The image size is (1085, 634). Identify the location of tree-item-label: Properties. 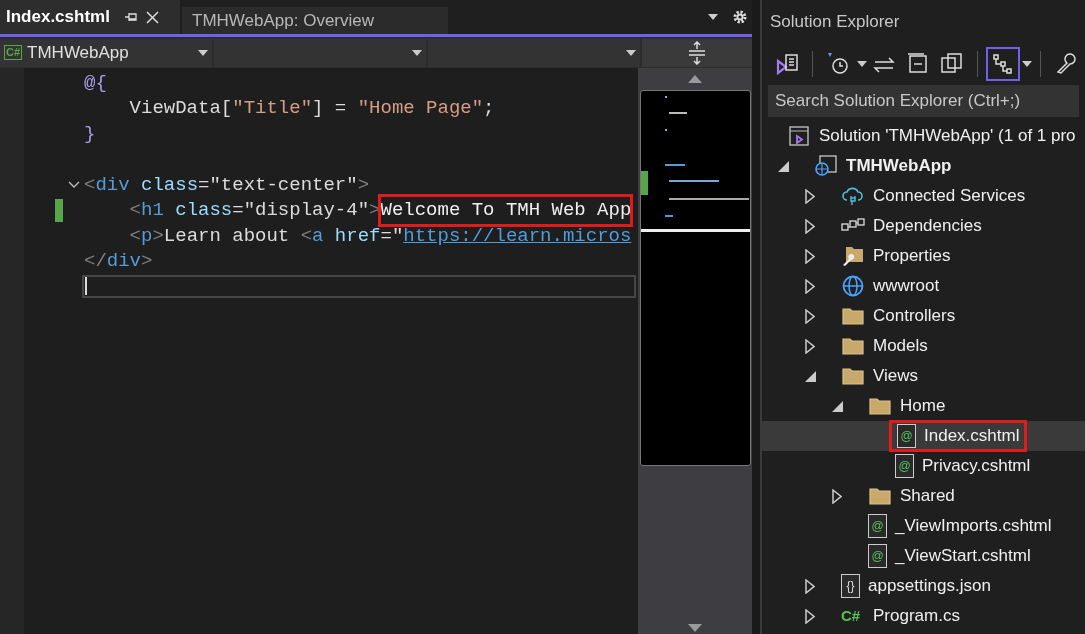
(912, 256).